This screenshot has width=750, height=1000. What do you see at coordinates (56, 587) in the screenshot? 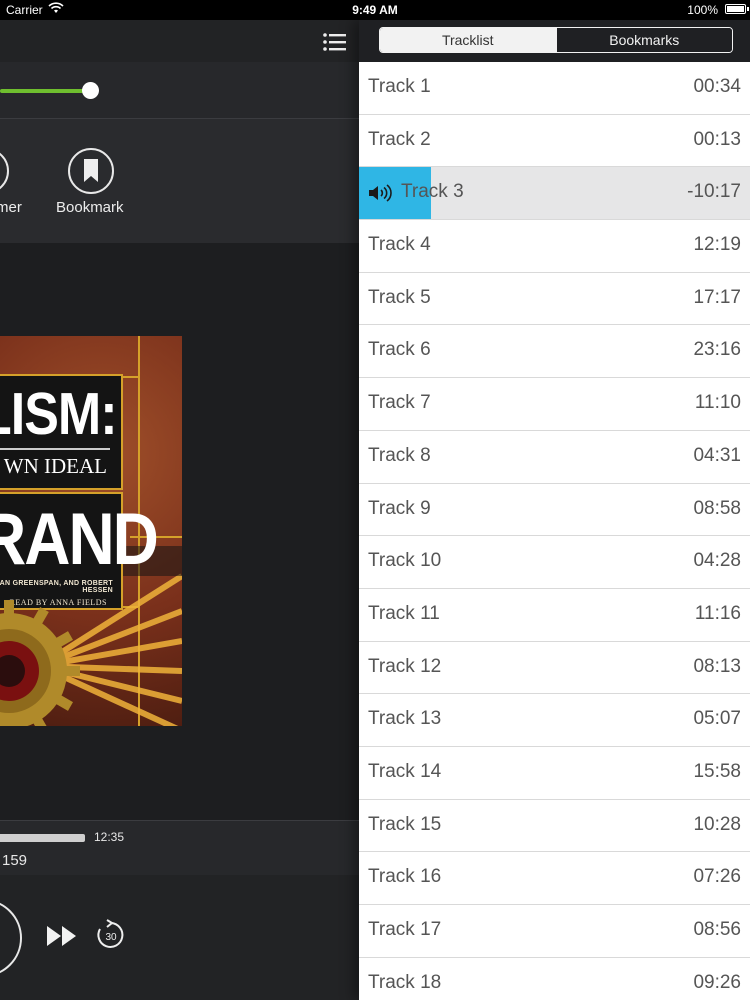
I see `cover-contributors: , ALAN GREENSPAN, AND ROBERT HESSEN` at bounding box center [56, 587].